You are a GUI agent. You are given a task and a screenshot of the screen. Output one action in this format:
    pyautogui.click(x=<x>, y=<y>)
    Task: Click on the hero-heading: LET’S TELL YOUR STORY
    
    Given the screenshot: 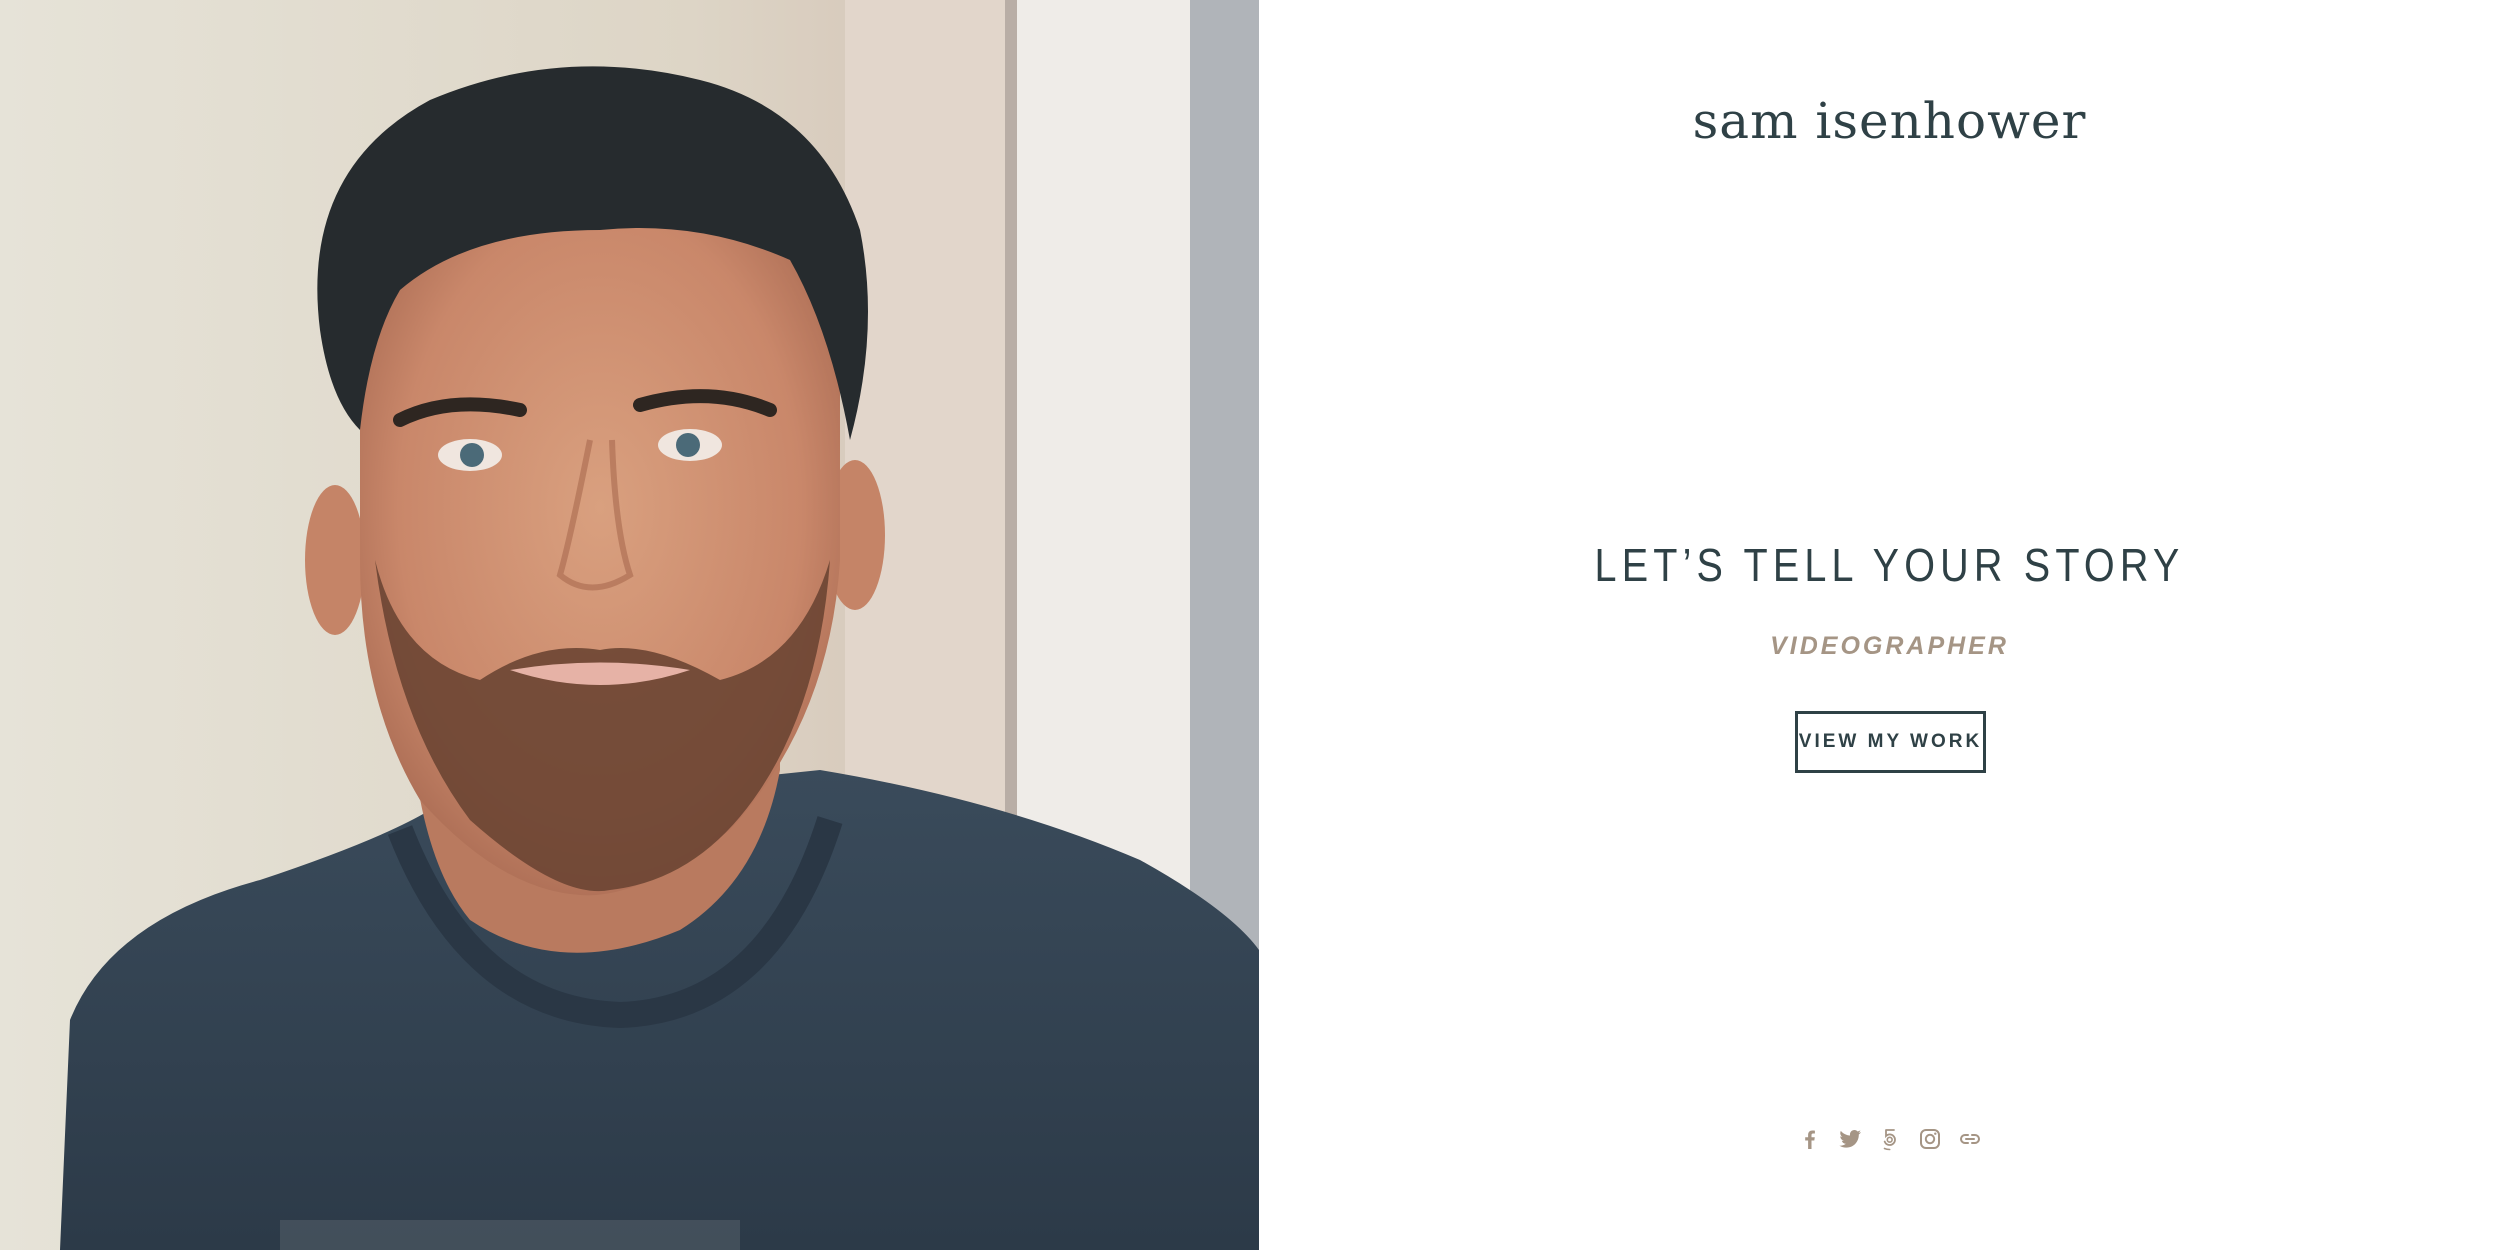 What is the action you would take?
    pyautogui.click(x=1889, y=565)
    